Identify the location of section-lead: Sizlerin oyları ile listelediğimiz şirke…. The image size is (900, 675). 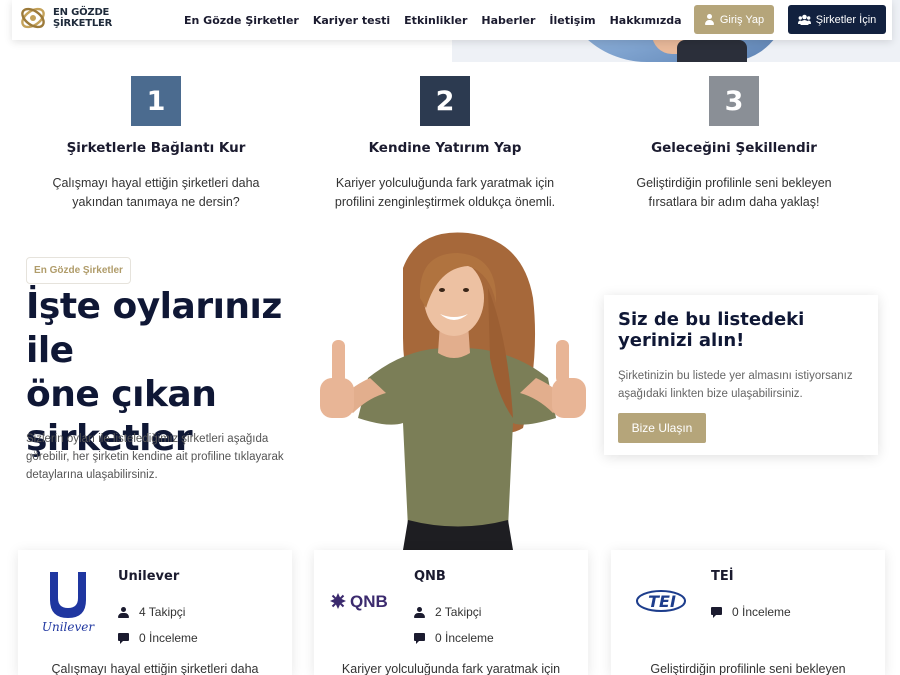
(155, 457).